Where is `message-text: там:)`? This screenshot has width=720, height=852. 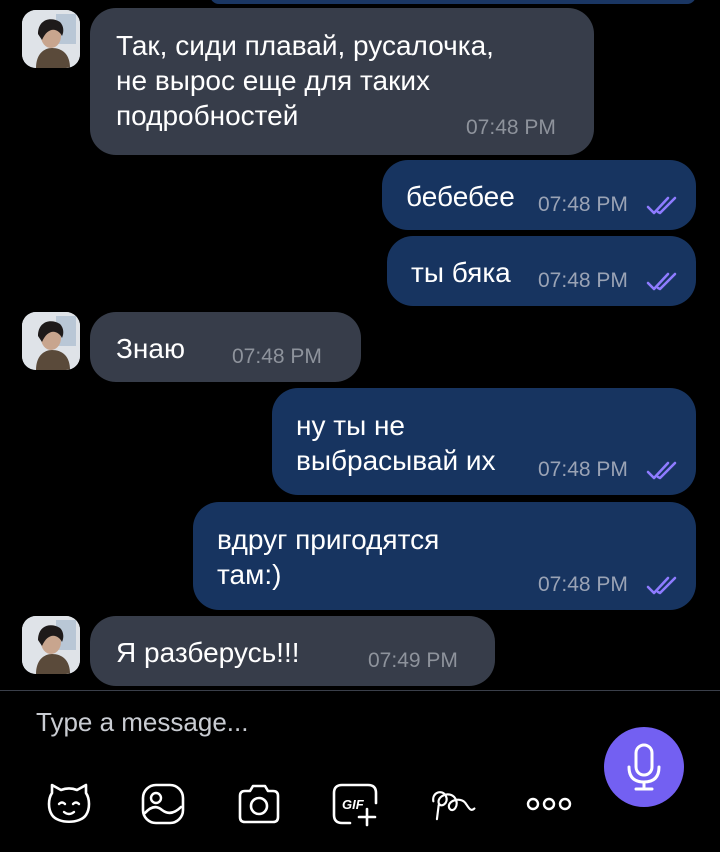
message-text: там:) is located at coordinates (249, 574).